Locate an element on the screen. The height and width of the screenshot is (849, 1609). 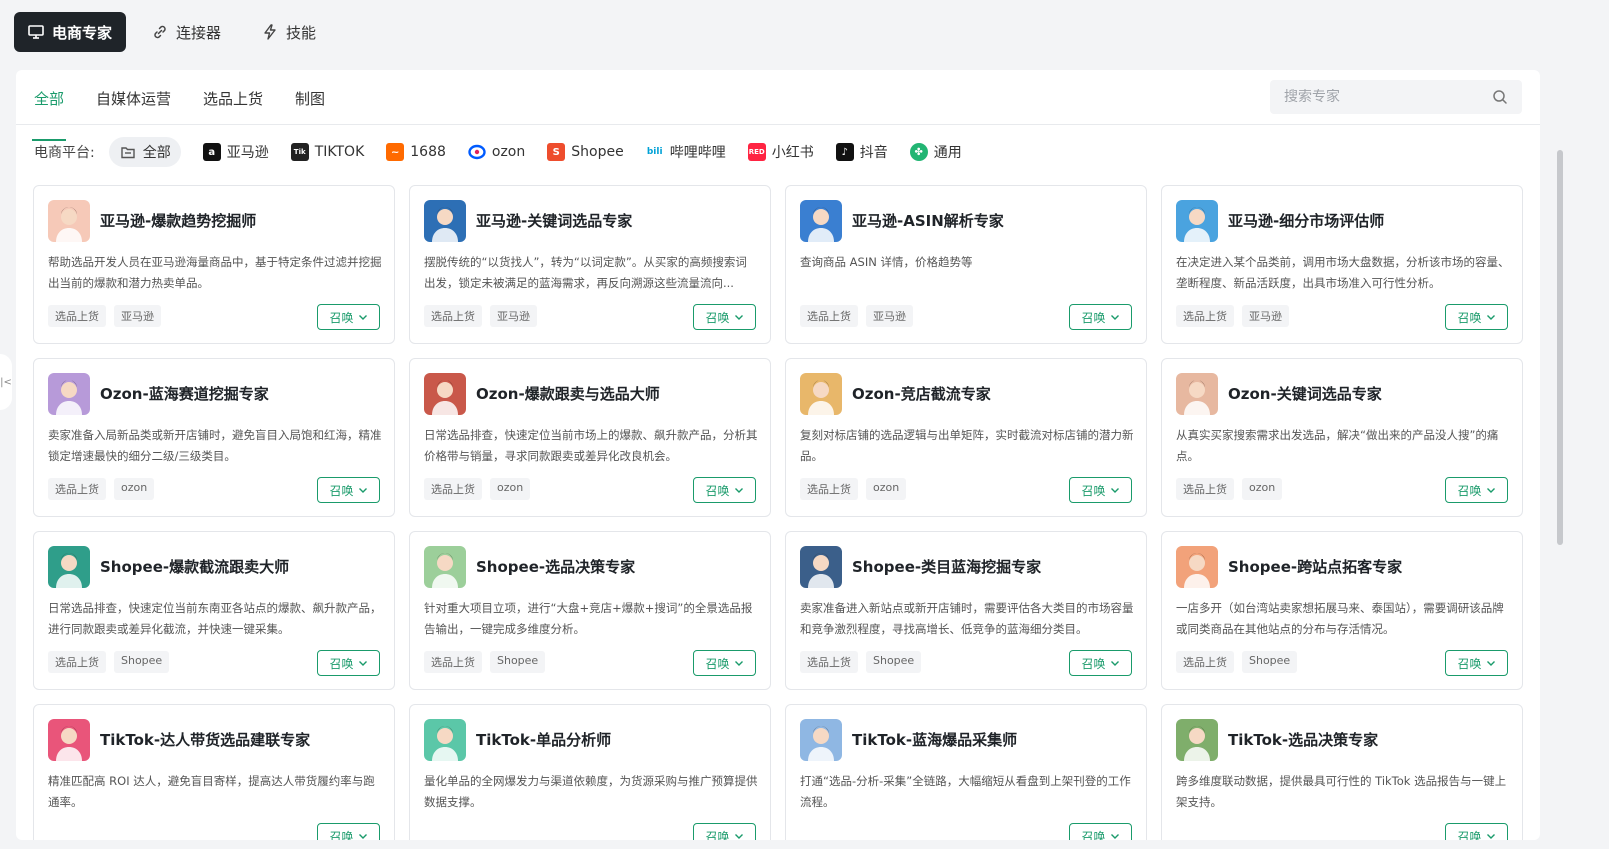
subtab-product-listing: 选品上货 is located at coordinates (233, 104).